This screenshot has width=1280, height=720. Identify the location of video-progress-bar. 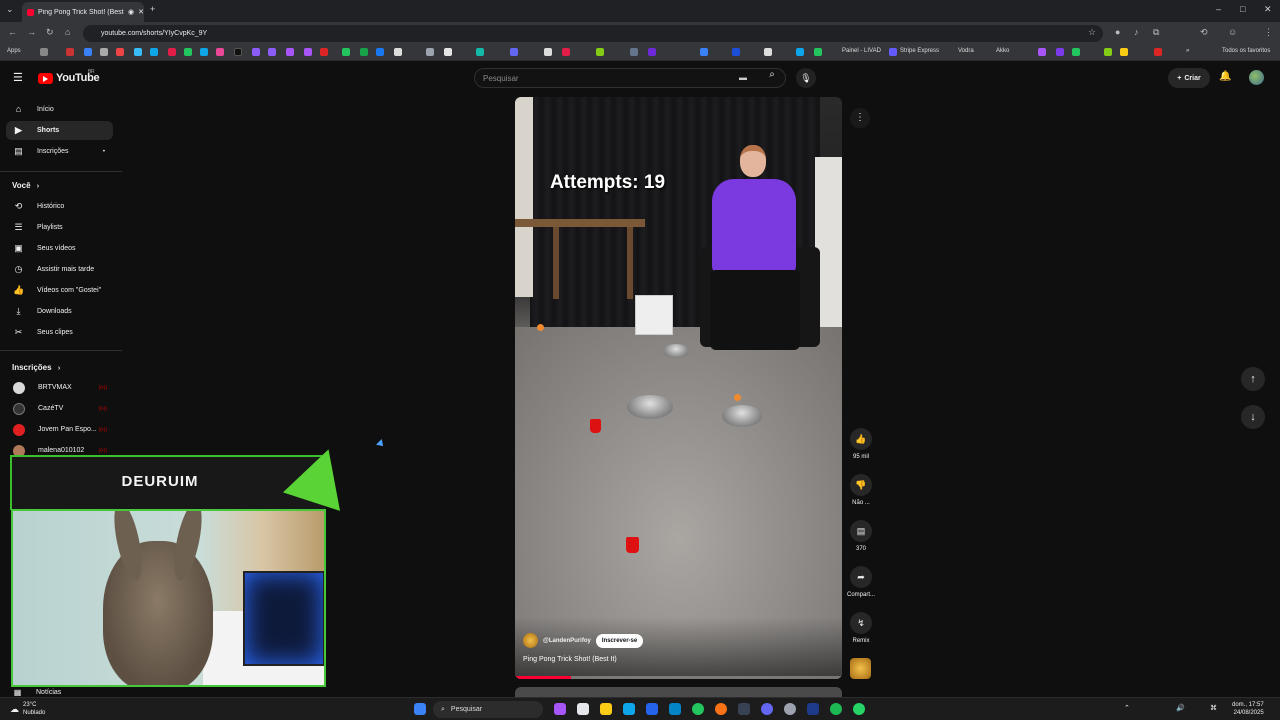
(678, 677).